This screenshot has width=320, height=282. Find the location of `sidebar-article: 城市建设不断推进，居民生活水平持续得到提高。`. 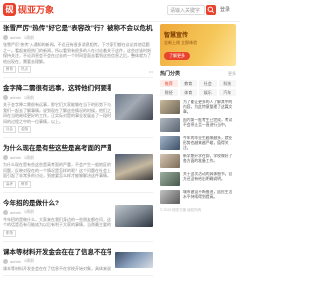

sidebar-article: 城市建设不断推进，居民生活水平持续得到提高。 is located at coordinates (198, 197).